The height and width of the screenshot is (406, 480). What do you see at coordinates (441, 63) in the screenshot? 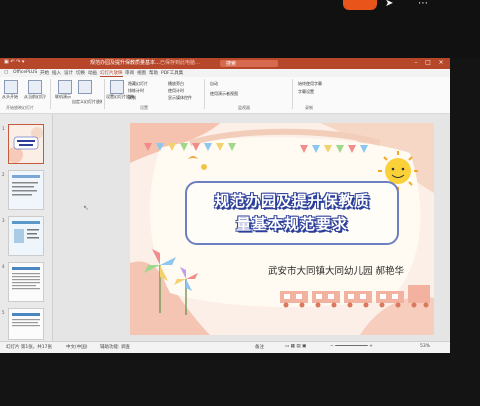
I see `close-icon: ×` at bounding box center [441, 63].